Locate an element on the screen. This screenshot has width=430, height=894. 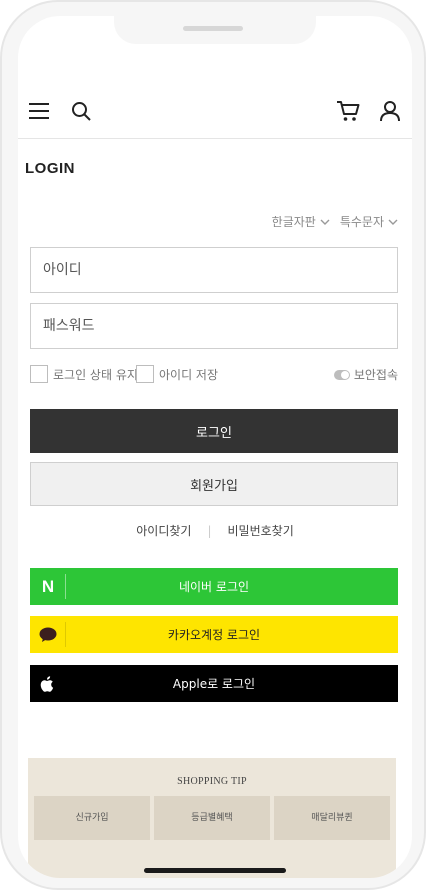
apple-logo-icon is located at coordinates (48, 683).